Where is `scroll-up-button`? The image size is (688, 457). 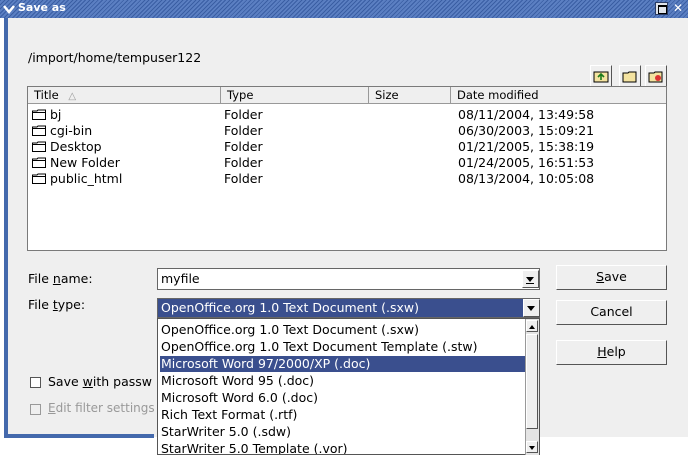
scroll-up-button is located at coordinates (532, 326).